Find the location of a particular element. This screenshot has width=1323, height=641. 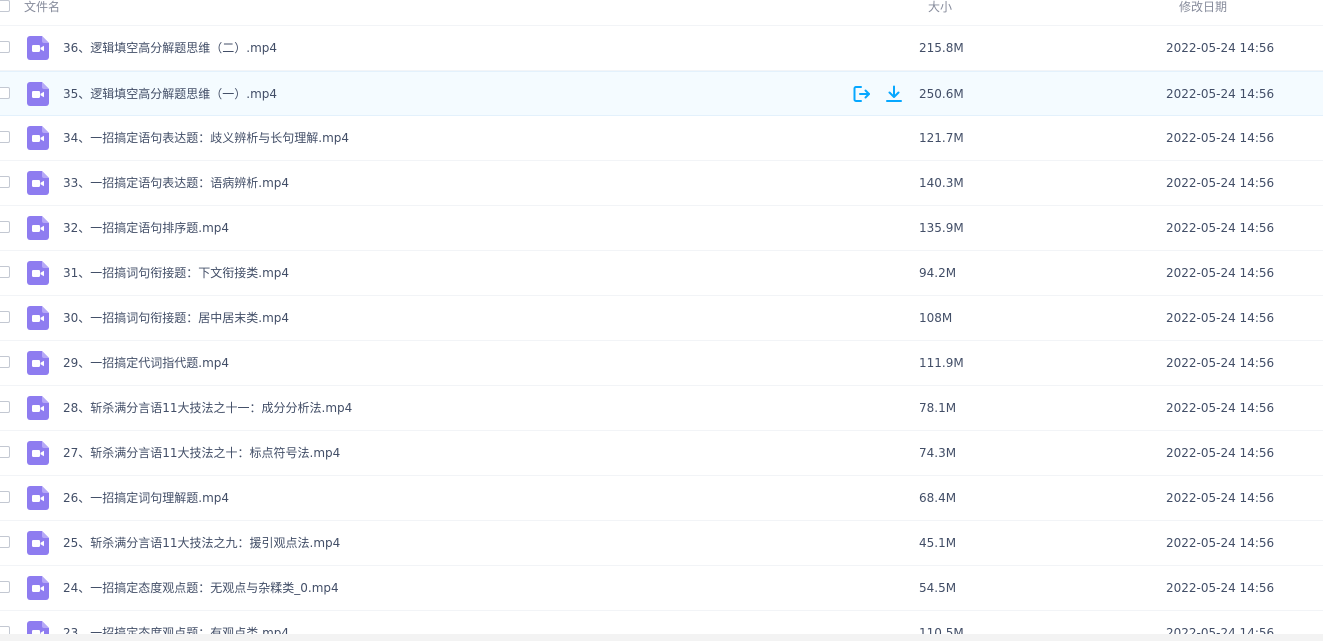

file-name: 31、一招搞词句衔接题：下文衔接类.mp4 is located at coordinates (176, 273).